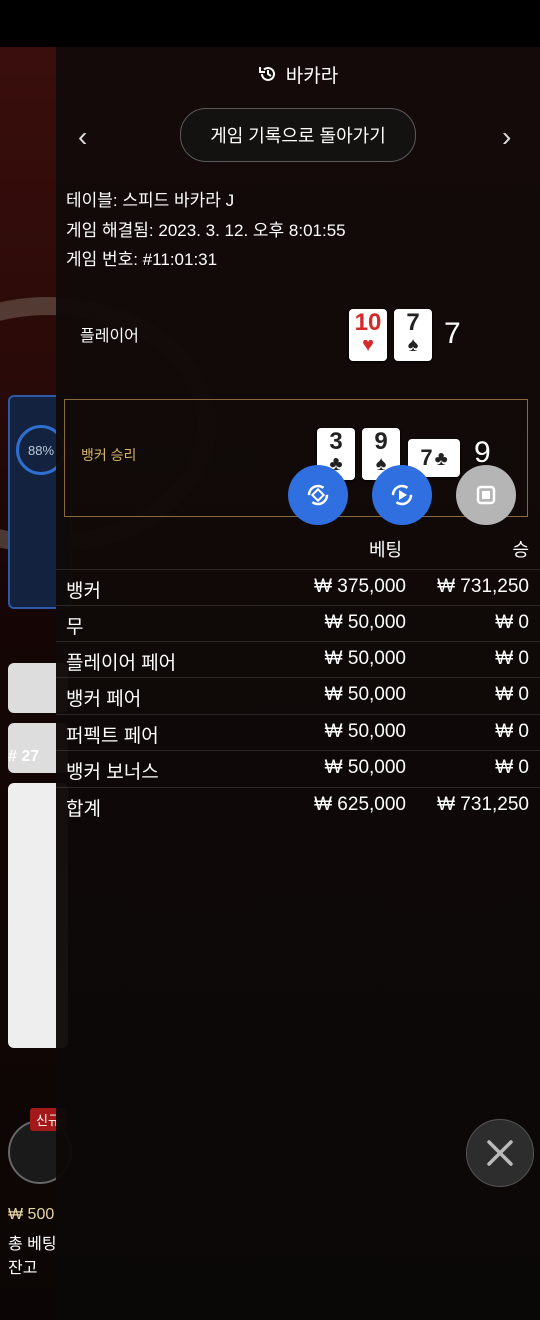 This screenshot has width=540, height=1320. I want to click on close-button, so click(500, 1153).